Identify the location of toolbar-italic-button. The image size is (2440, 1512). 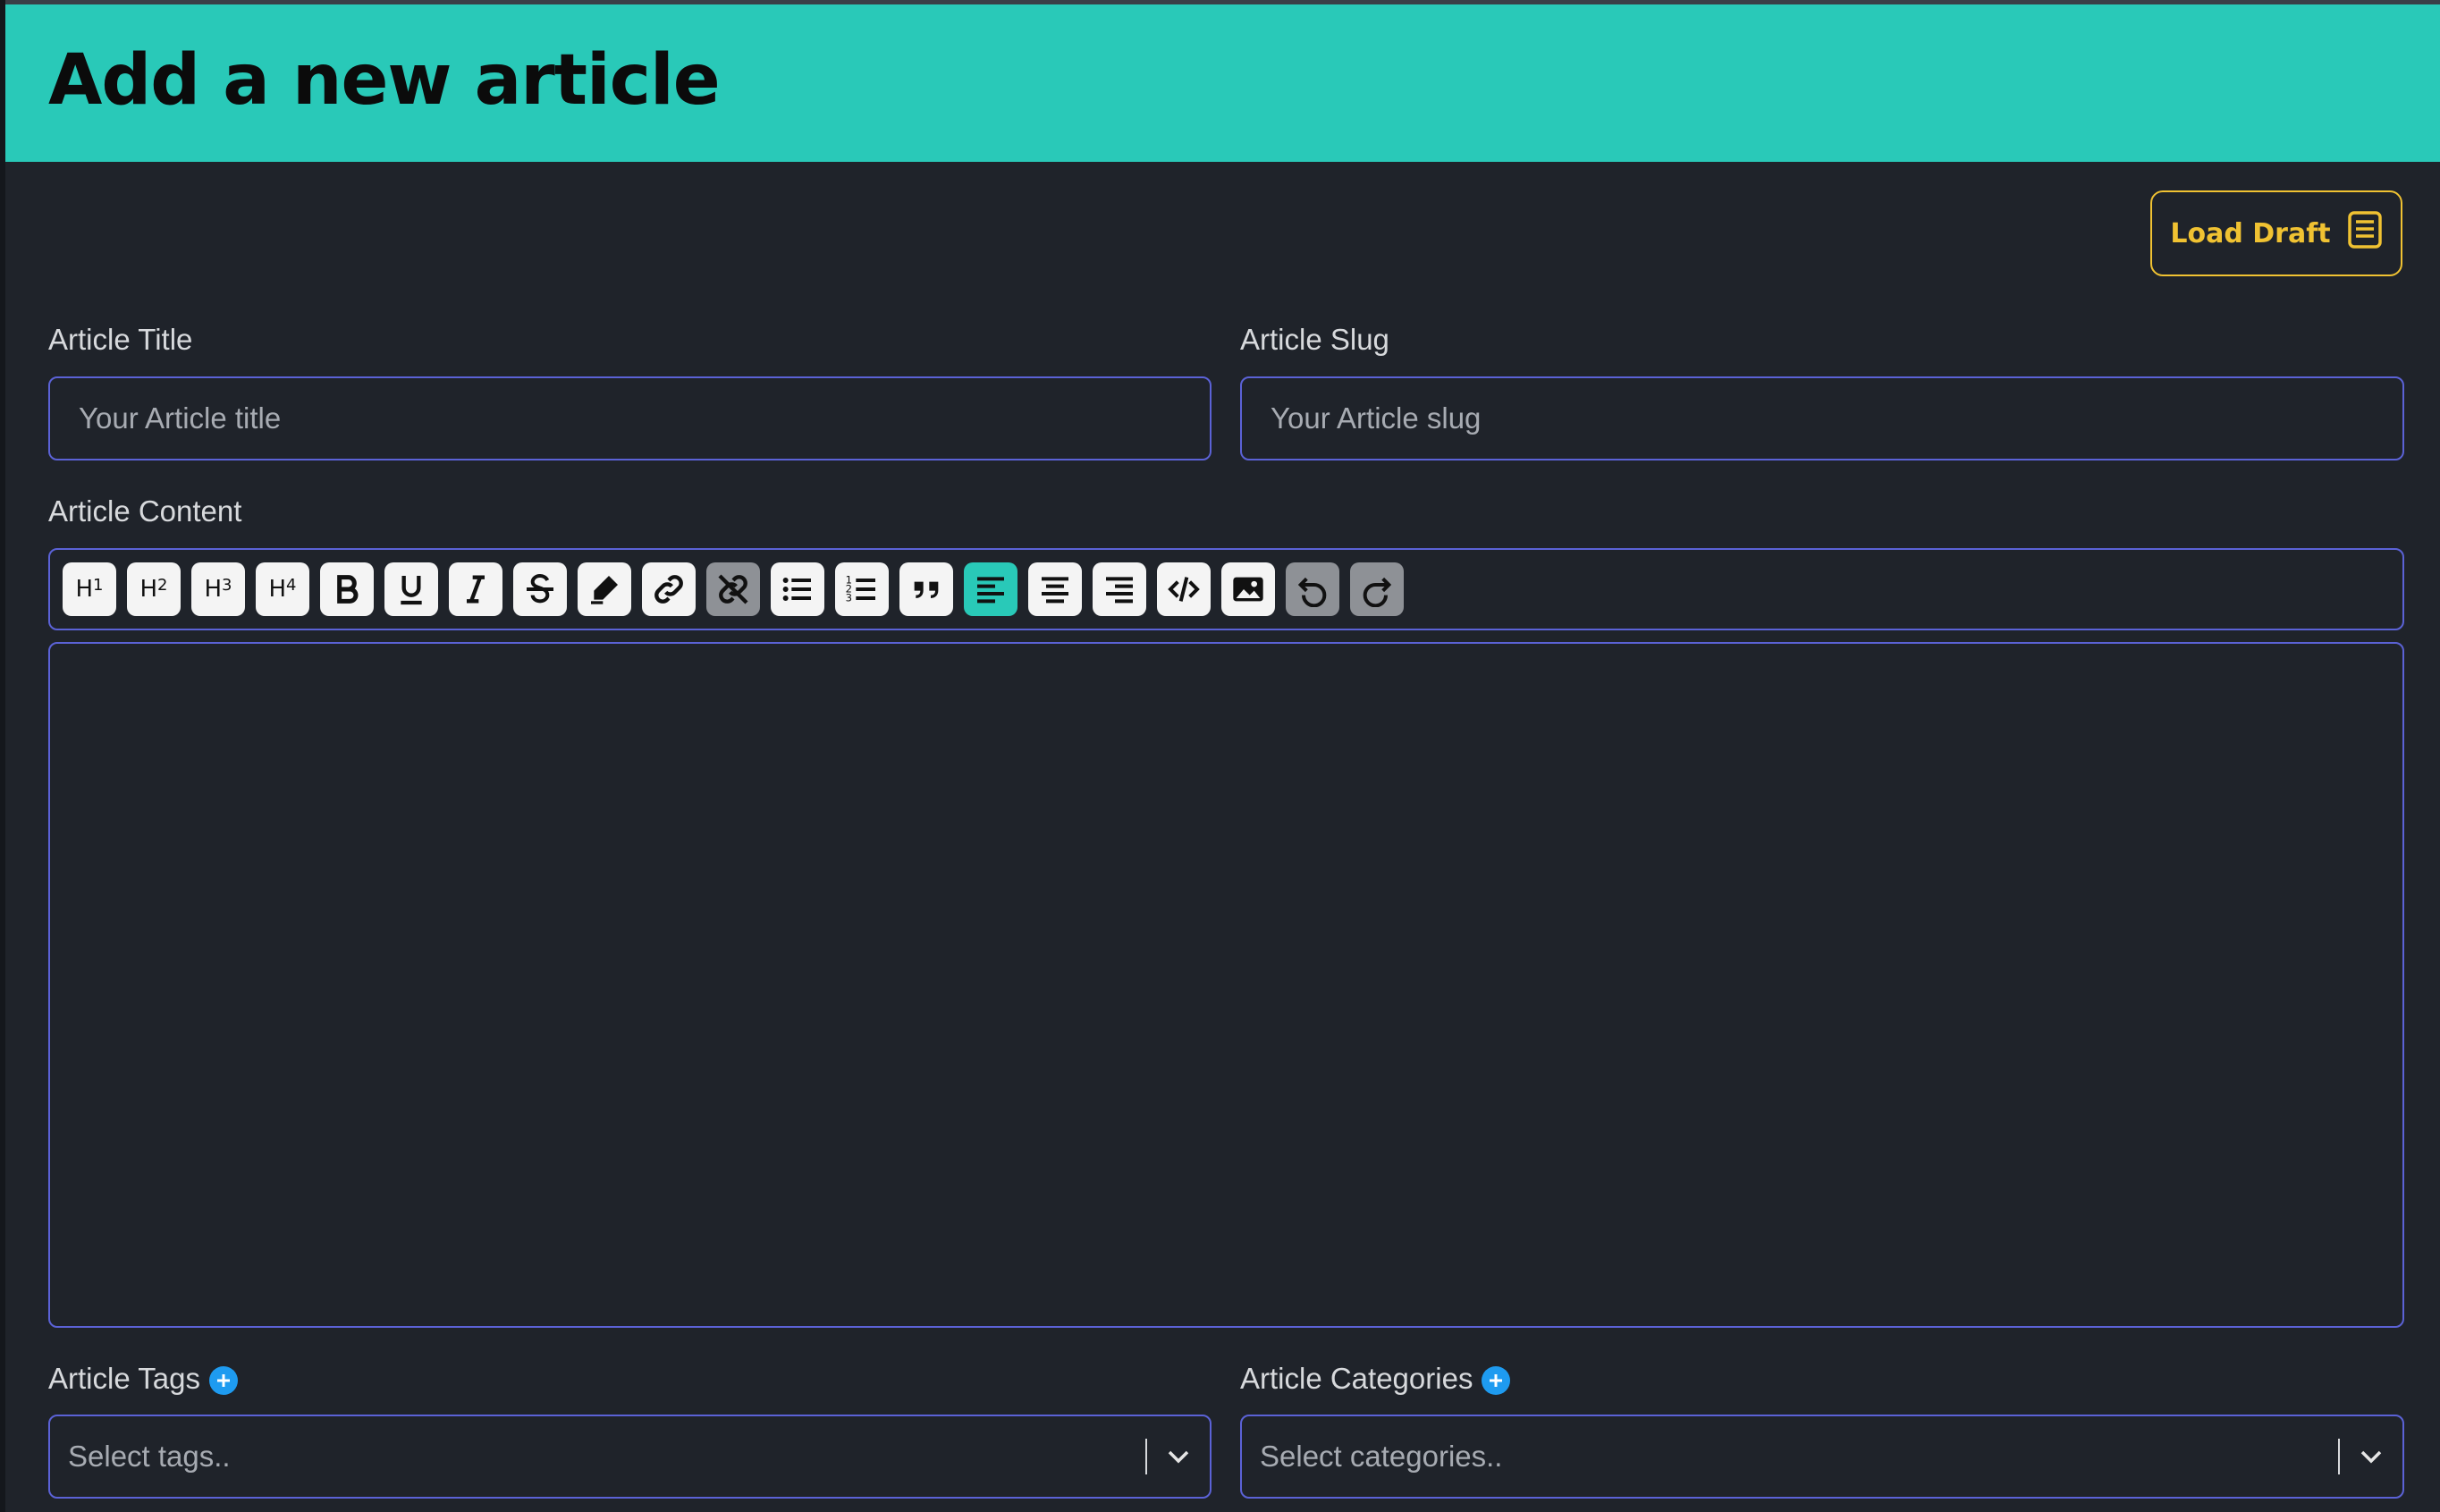
(476, 589).